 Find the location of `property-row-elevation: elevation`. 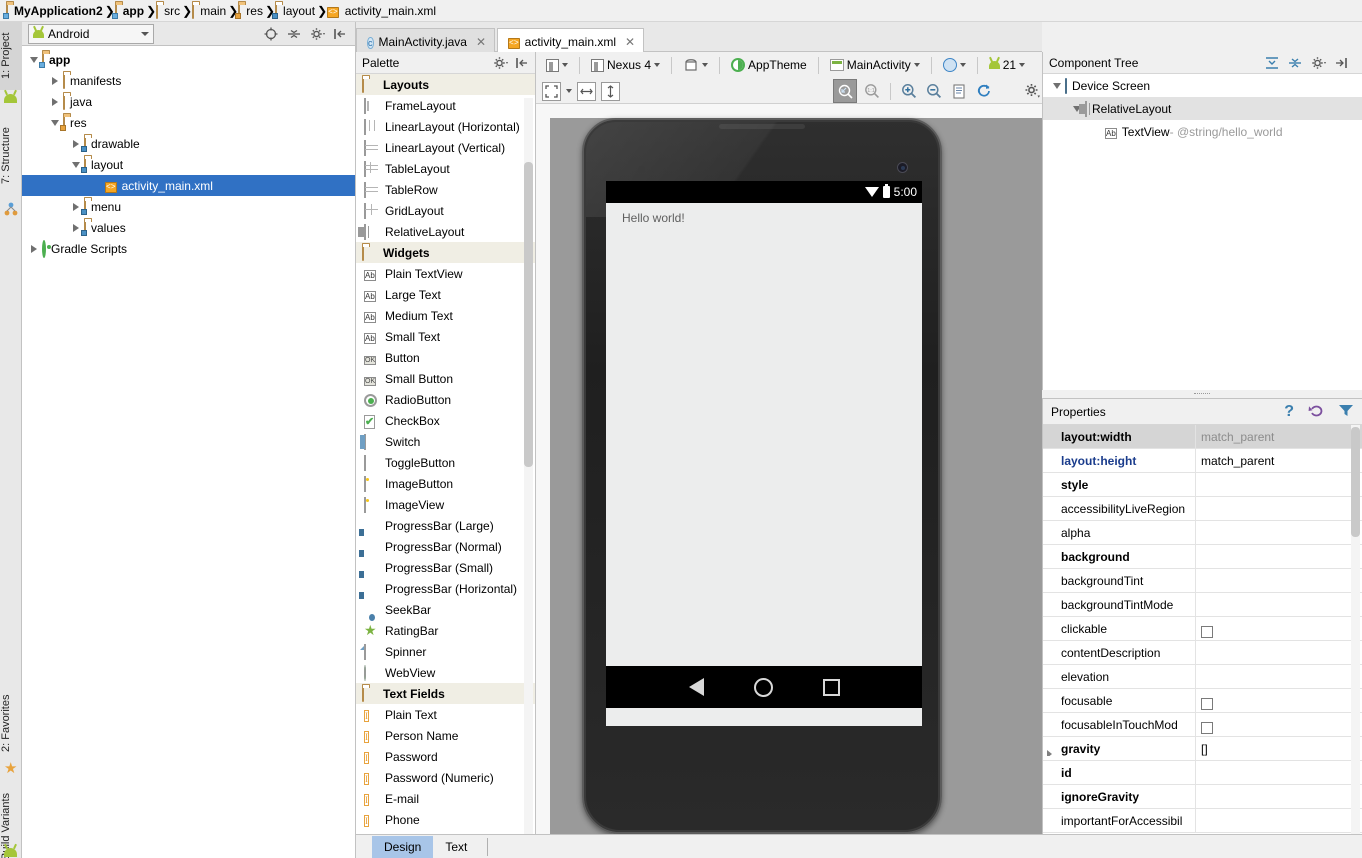

property-row-elevation: elevation is located at coordinates (1202, 676).